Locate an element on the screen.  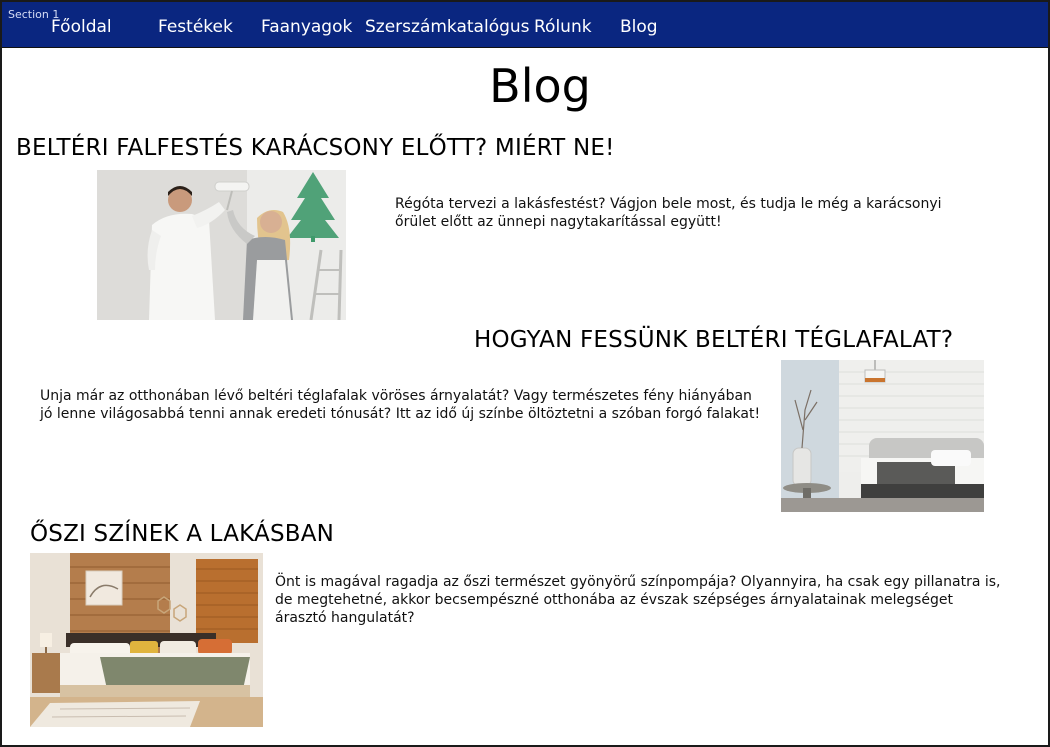
nav-item-paints: Festékek is located at coordinates (195, 27).